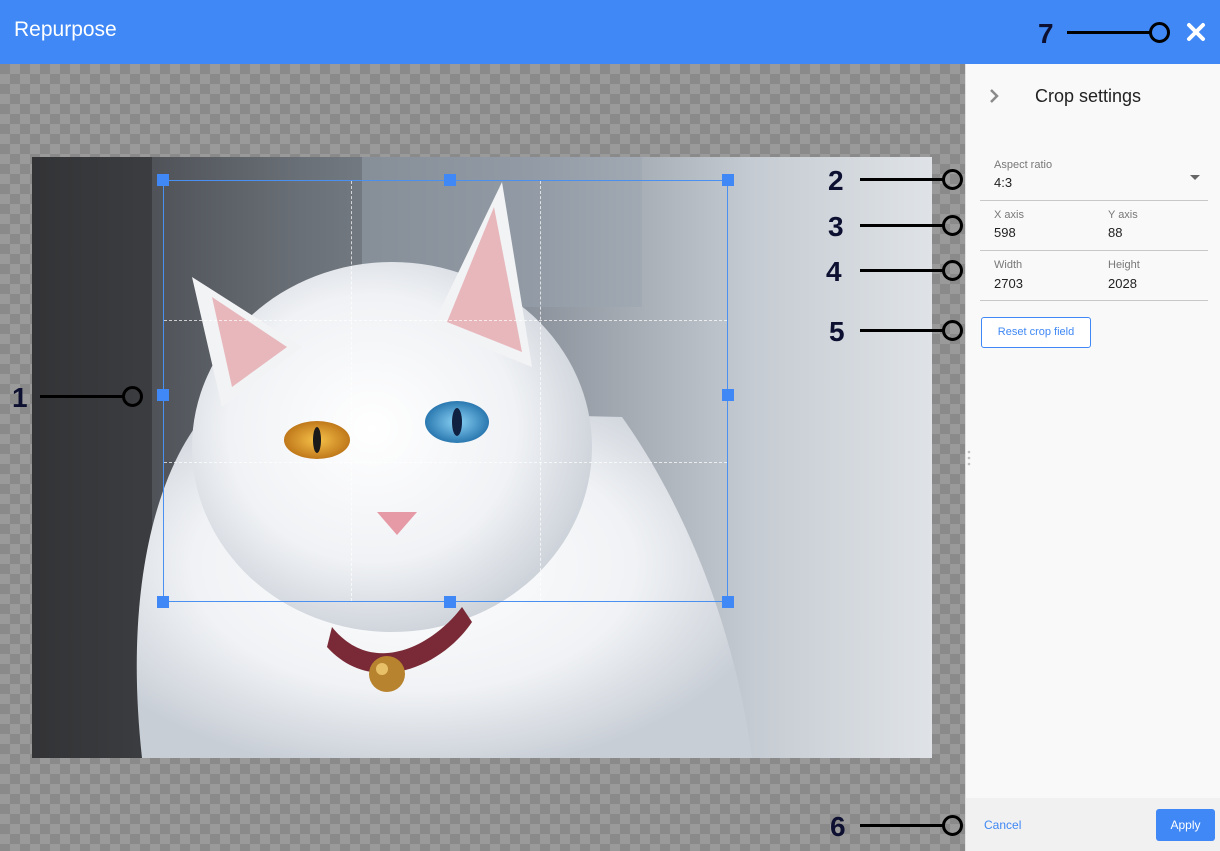  What do you see at coordinates (163, 180) in the screenshot?
I see `crop-handle-top-left` at bounding box center [163, 180].